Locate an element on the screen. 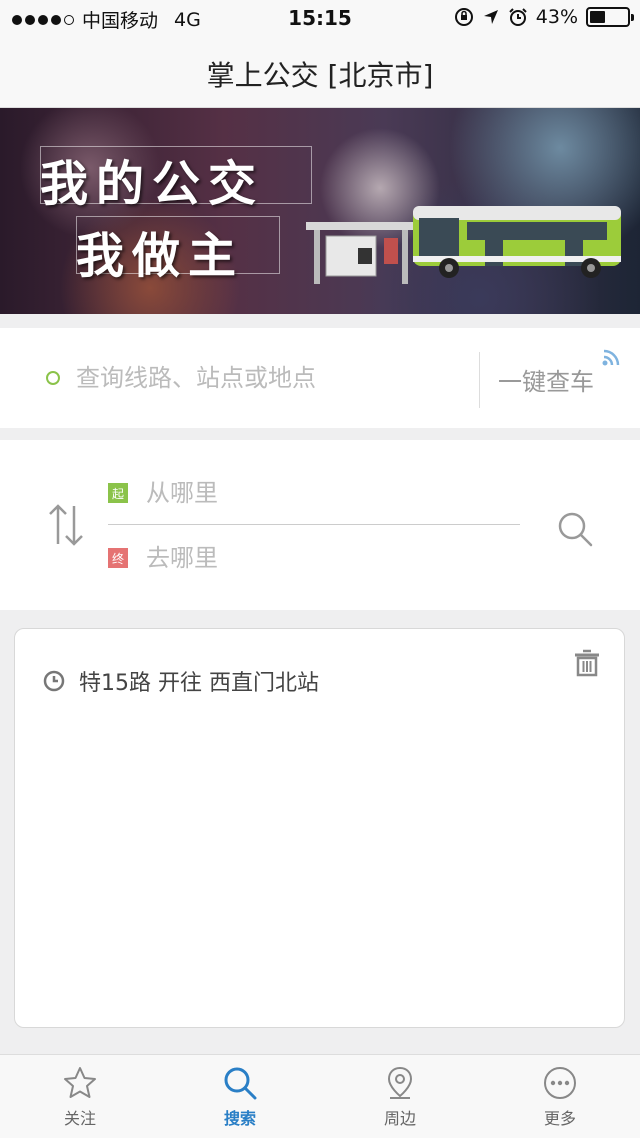  to-tag: 终 is located at coordinates (118, 558).